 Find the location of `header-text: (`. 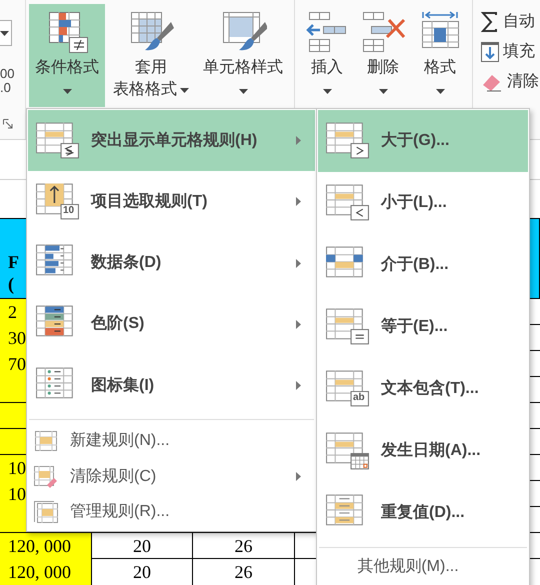

header-text: ( is located at coordinates (11, 284).